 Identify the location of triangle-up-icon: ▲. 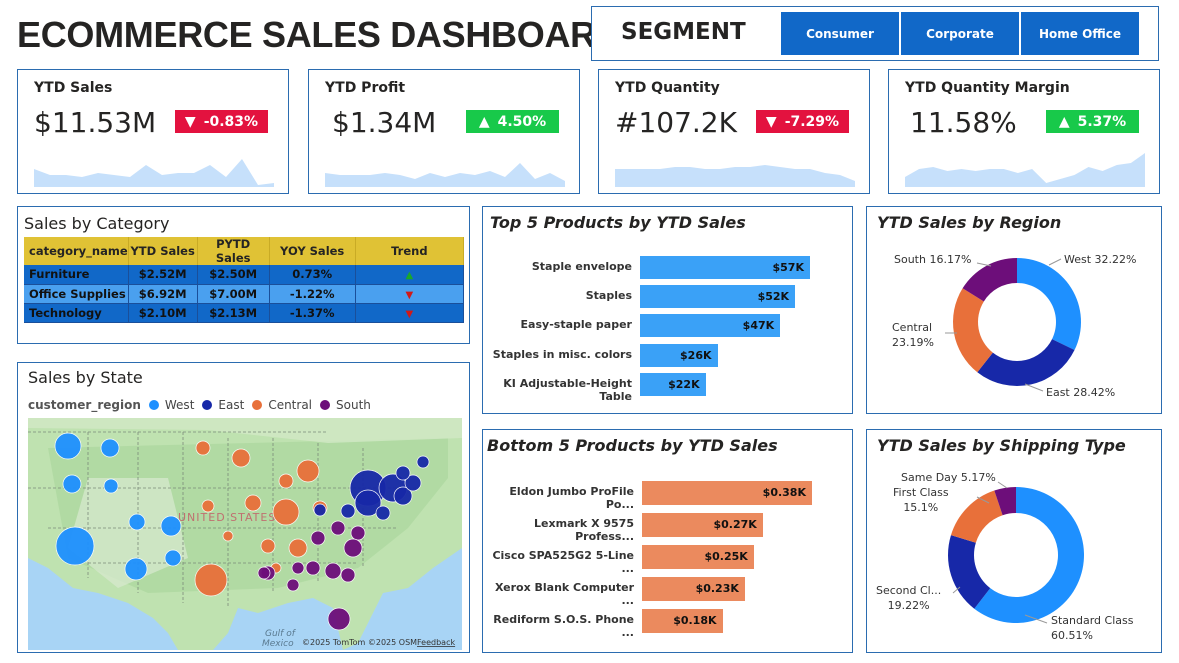
(484, 121).